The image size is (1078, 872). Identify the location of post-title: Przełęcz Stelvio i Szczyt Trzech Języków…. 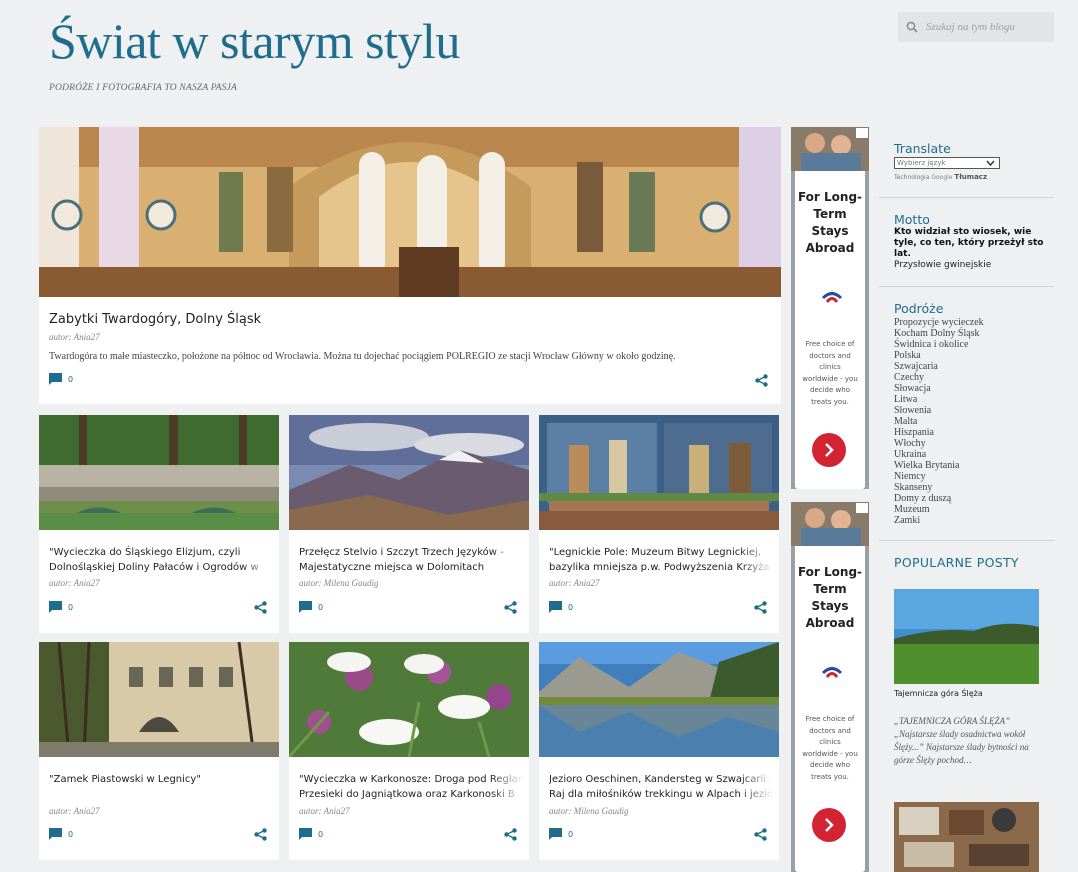
(411, 560).